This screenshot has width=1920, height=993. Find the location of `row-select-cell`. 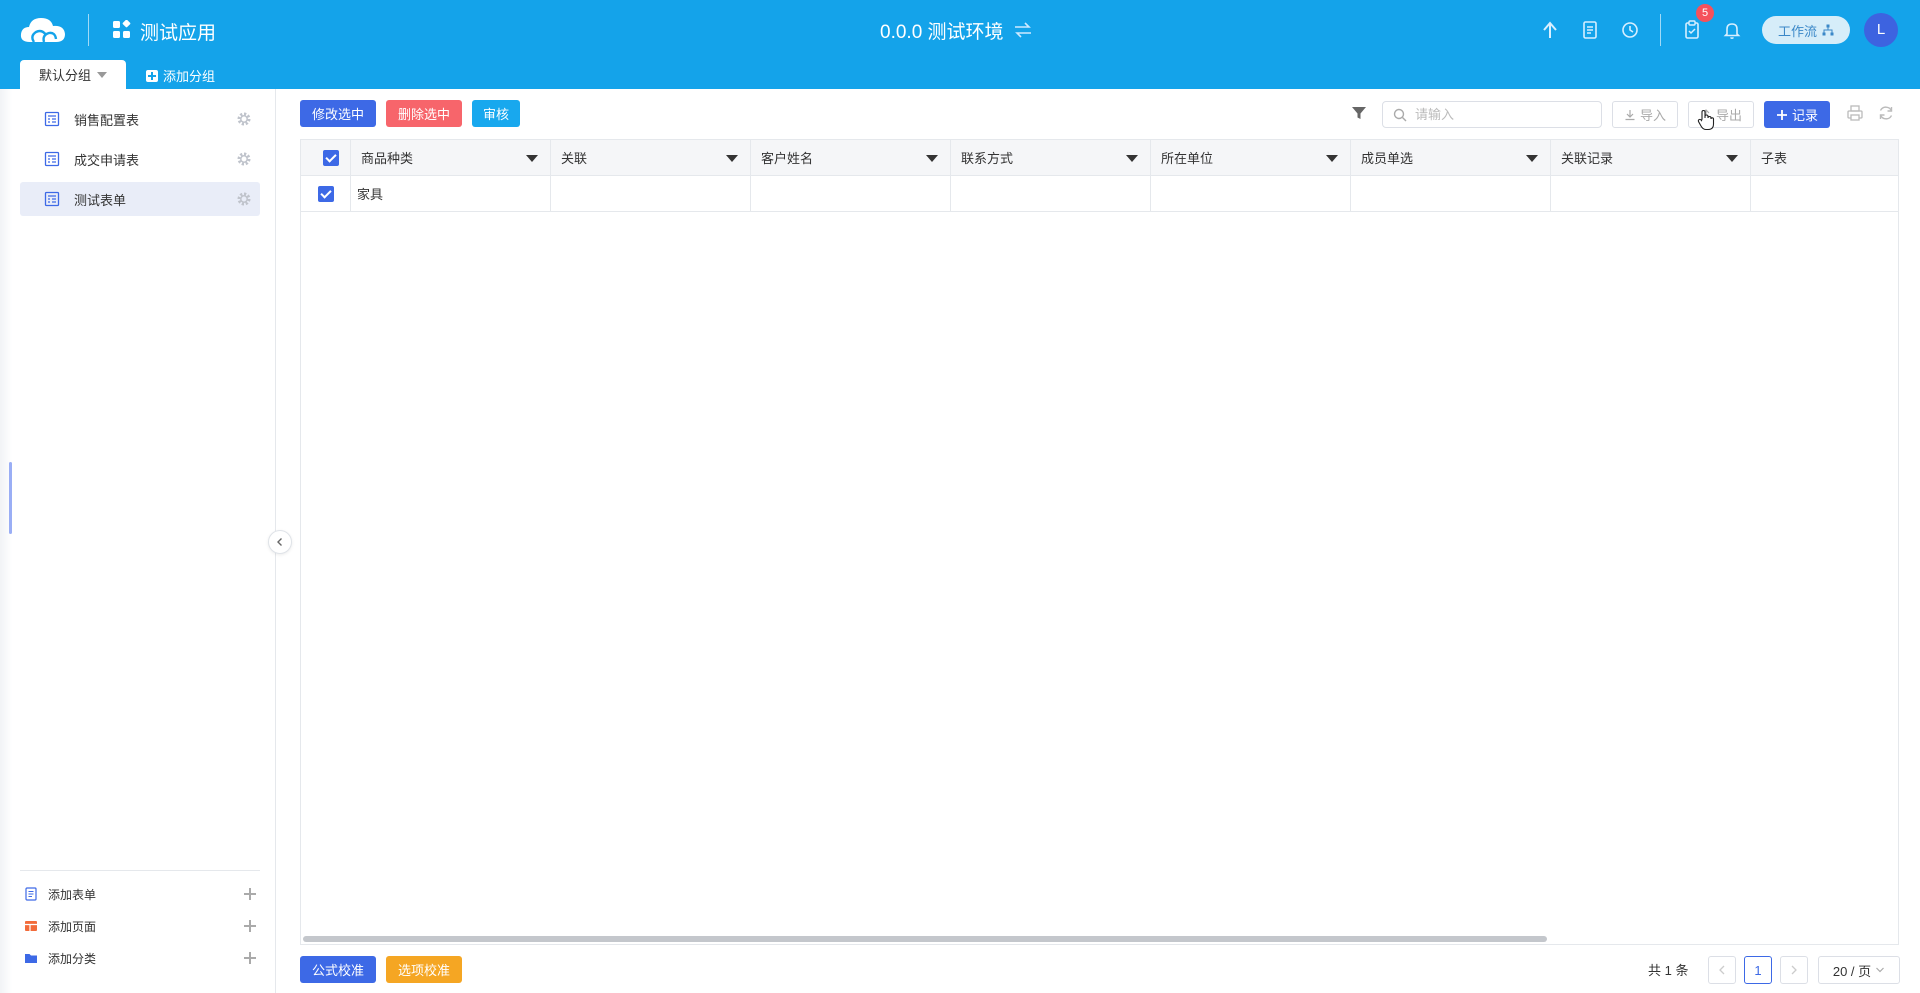

row-select-cell is located at coordinates (326, 193).